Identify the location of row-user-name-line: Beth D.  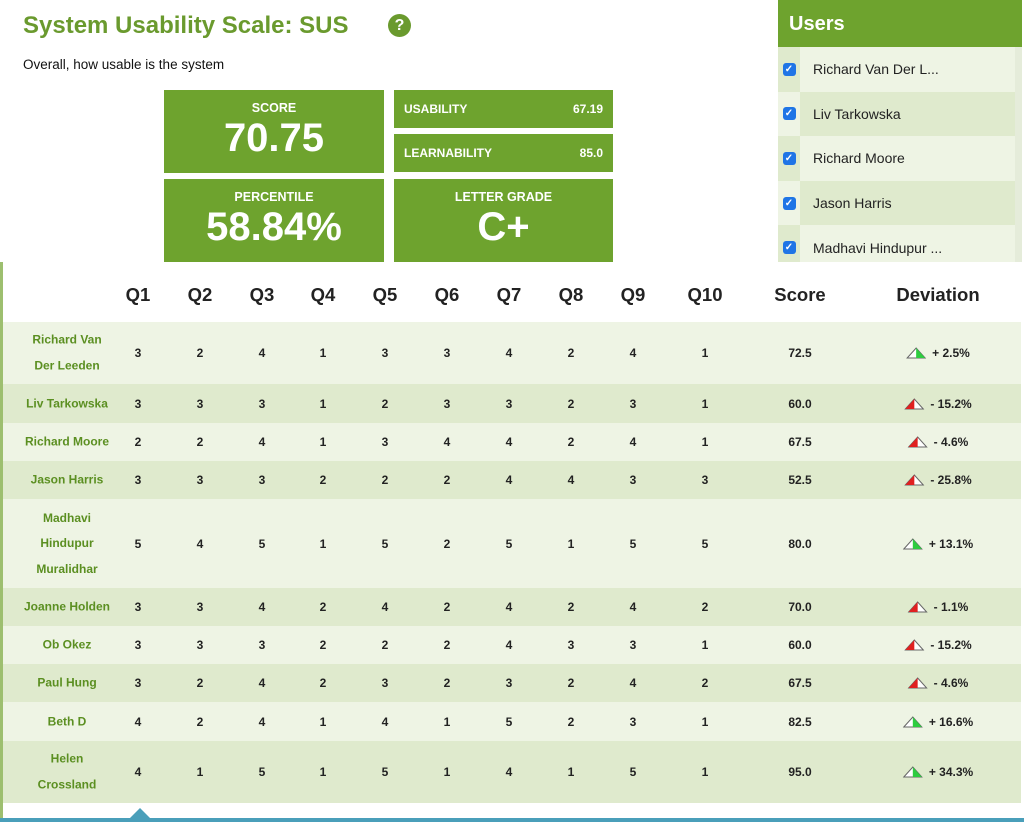
(67, 720).